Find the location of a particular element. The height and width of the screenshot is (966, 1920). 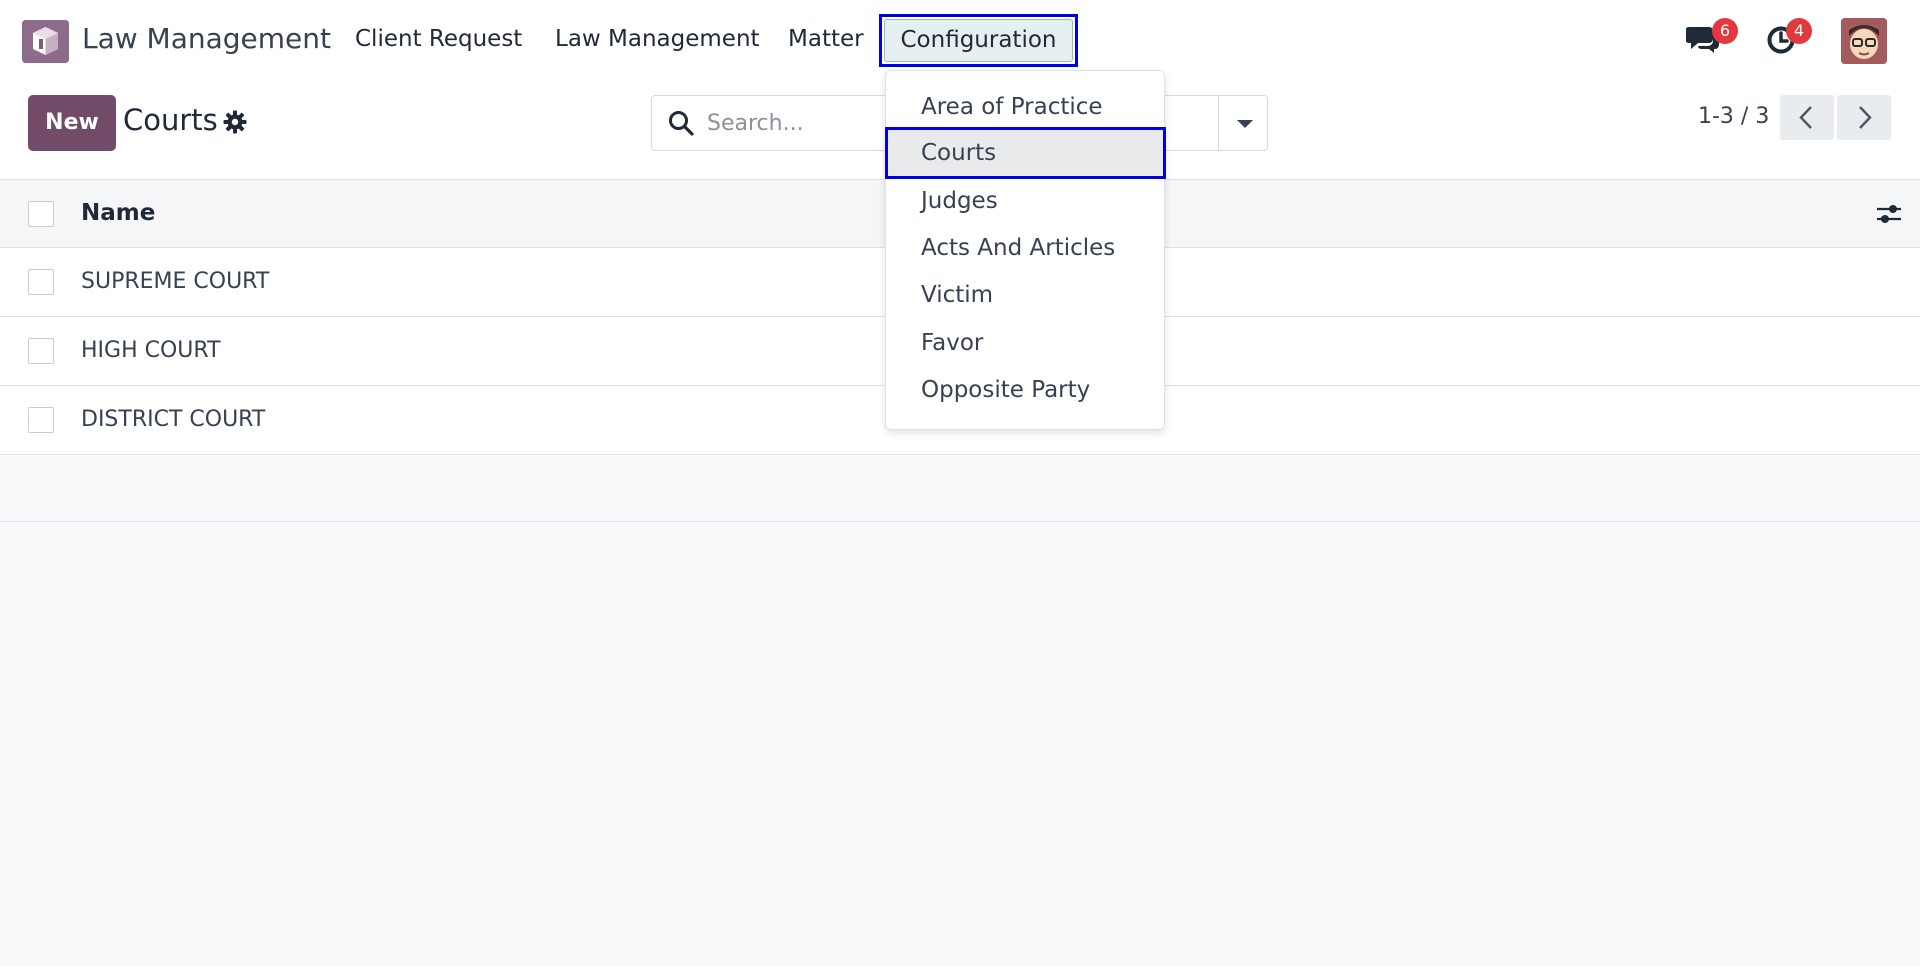

chevron-right-icon is located at coordinates (1865, 117).